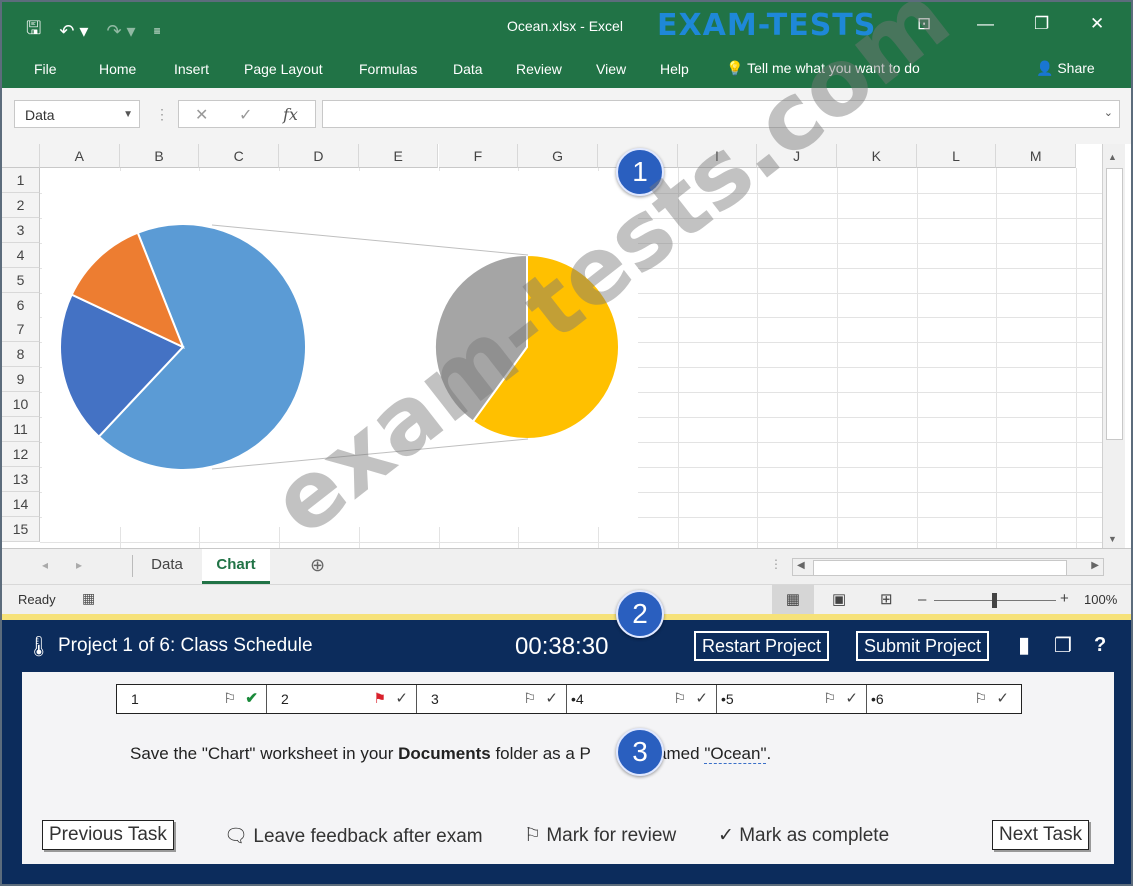 This screenshot has height=886, width=1133. Describe the element at coordinates (721, 114) in the screenshot. I see `formula-input: ⌄` at that location.